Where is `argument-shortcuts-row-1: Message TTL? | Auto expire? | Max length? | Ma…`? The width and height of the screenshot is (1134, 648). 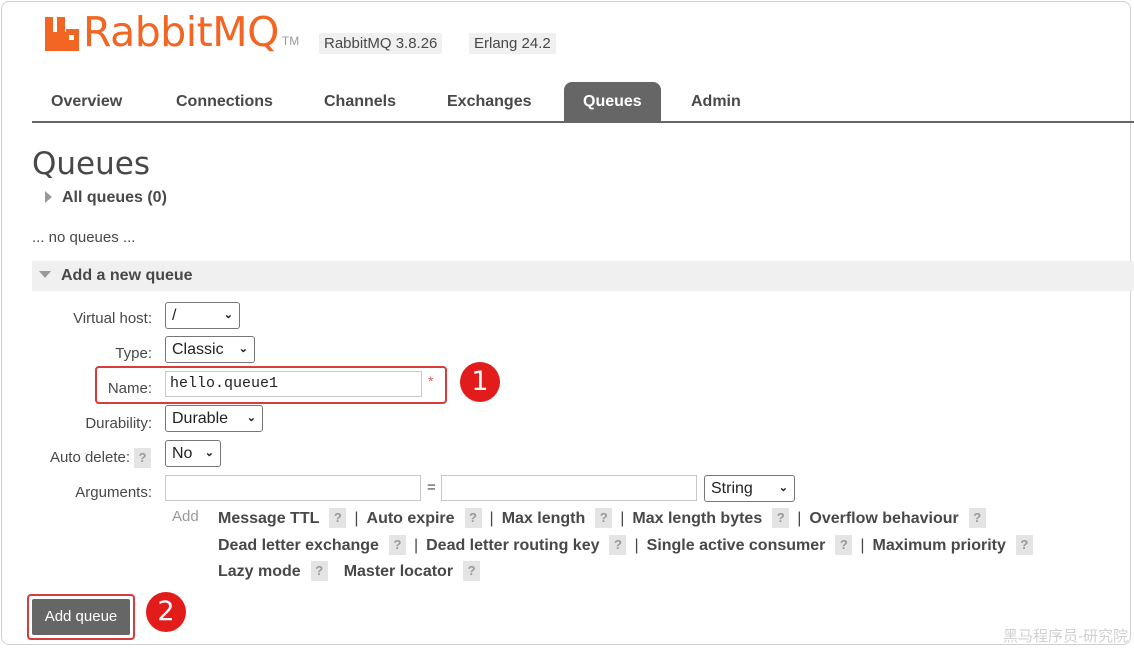 argument-shortcuts-row-1: Message TTL? | Auto expire? | Max length? | Ma… is located at coordinates (602, 518).